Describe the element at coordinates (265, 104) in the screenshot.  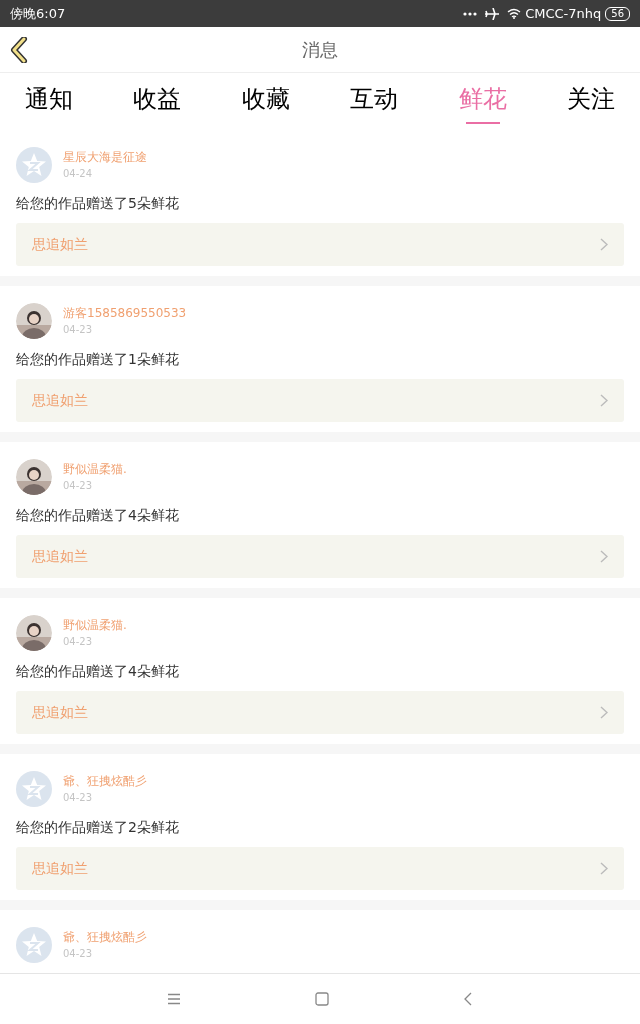
I see `tab: 收藏` at that location.